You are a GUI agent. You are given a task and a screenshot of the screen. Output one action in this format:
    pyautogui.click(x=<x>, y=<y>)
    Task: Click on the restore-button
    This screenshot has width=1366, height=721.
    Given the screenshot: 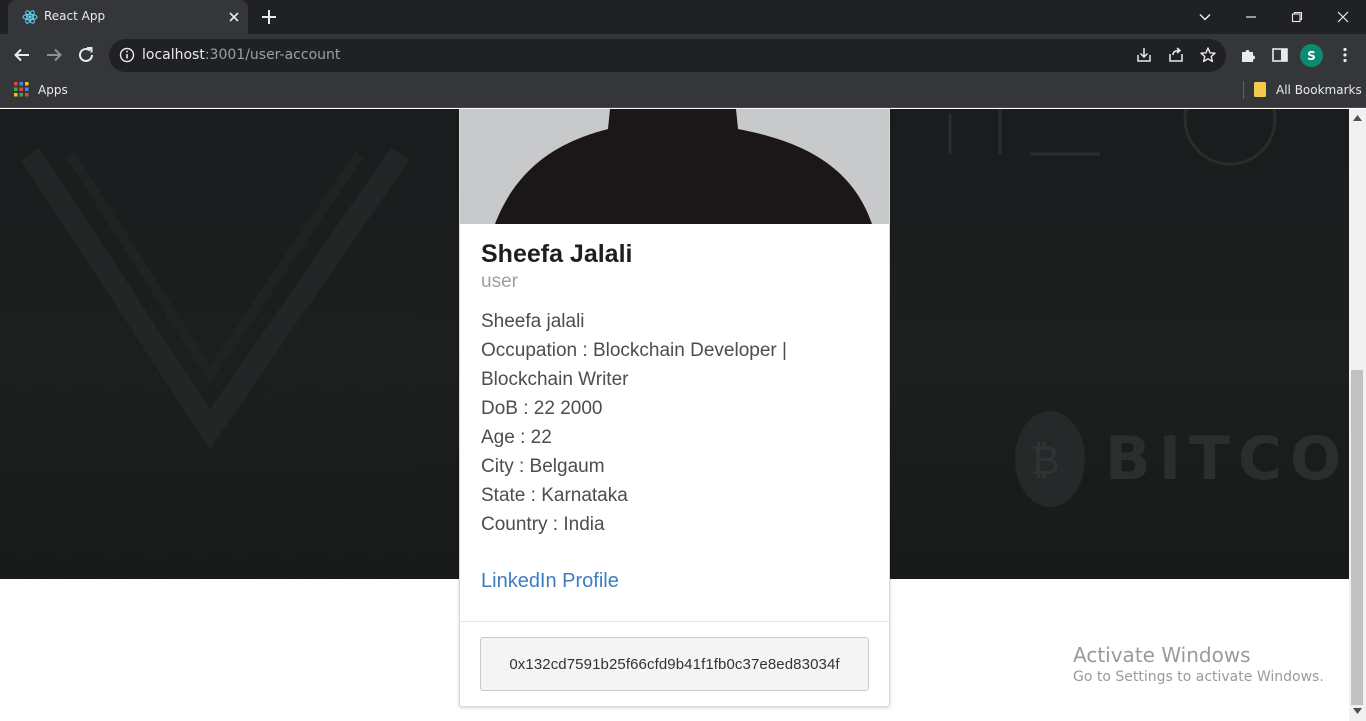 What is the action you would take?
    pyautogui.click(x=1297, y=17)
    